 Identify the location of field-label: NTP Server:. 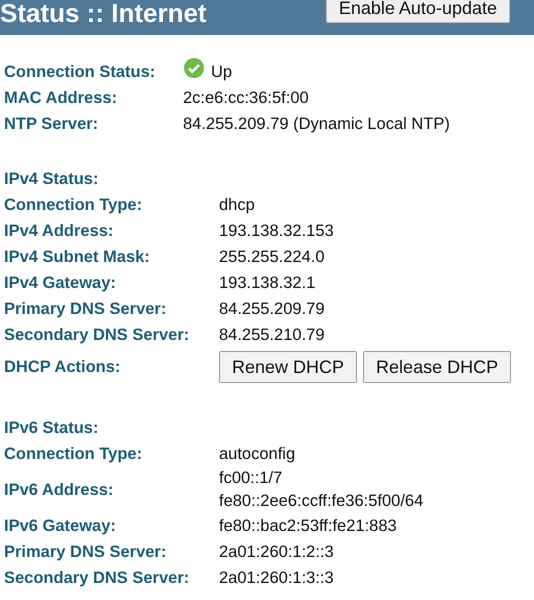
(52, 124).